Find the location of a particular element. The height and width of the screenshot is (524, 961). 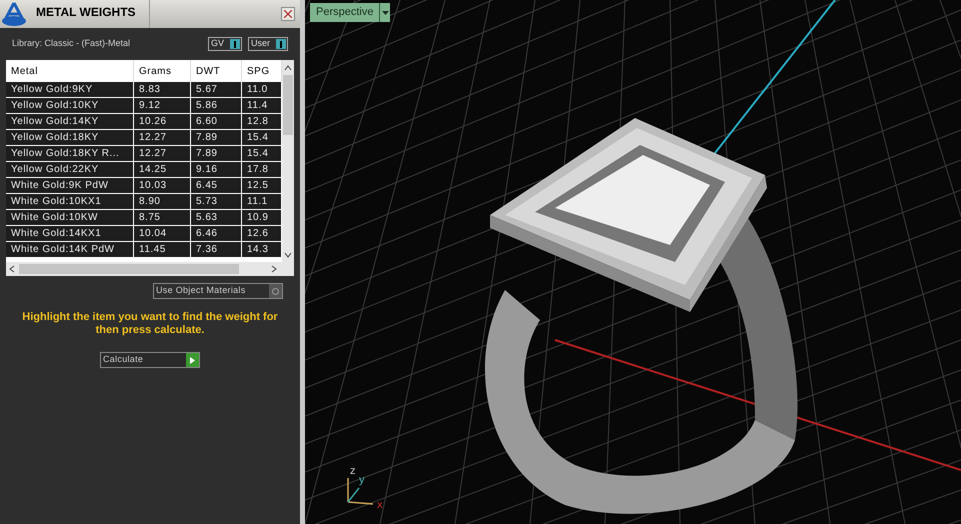

calculate-button: Calculate is located at coordinates (150, 360).